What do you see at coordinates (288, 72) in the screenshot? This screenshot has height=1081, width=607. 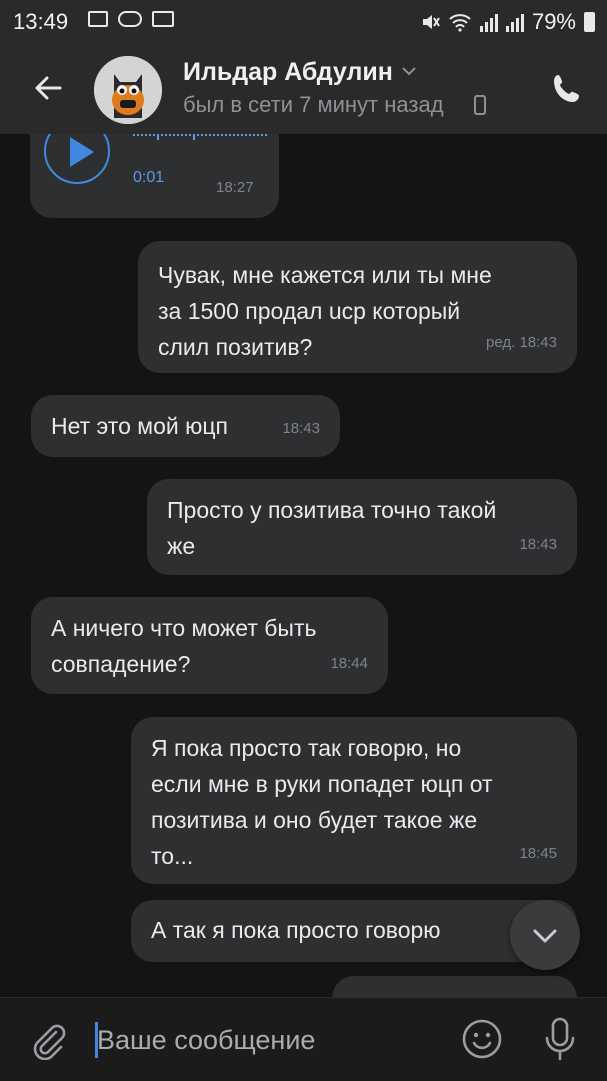 I see `contact-name: Ильдар Абдулин` at bounding box center [288, 72].